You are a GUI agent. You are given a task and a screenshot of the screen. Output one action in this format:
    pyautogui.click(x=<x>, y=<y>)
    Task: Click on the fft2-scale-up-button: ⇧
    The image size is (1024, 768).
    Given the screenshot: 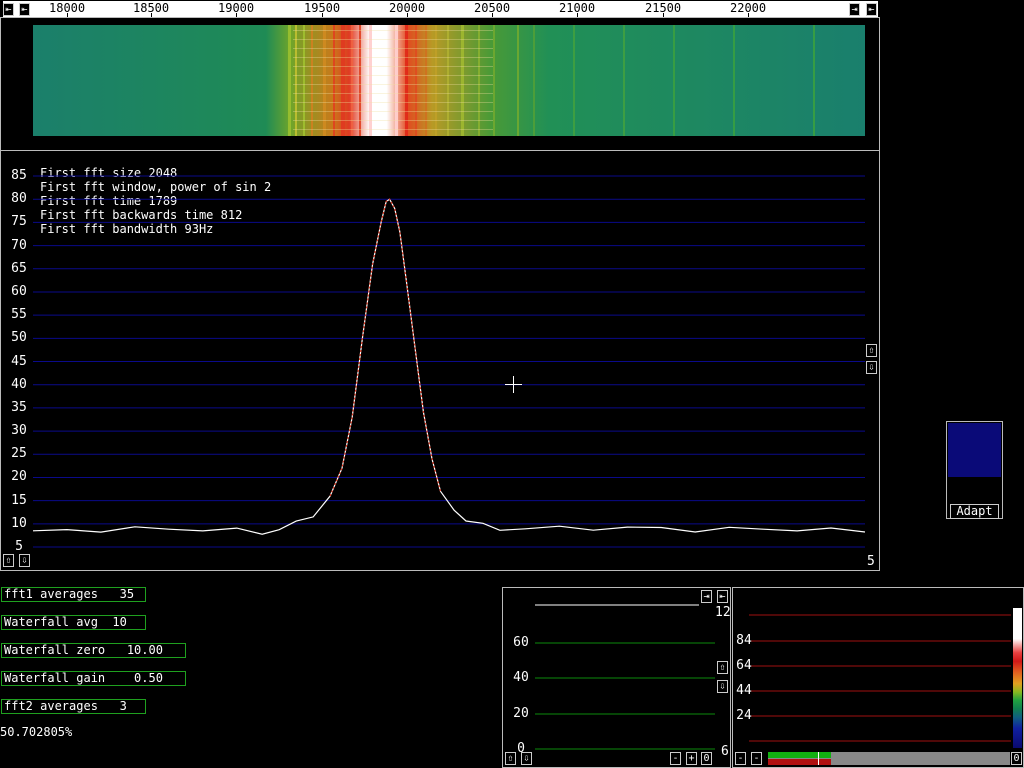 What is the action you would take?
    pyautogui.click(x=510, y=758)
    